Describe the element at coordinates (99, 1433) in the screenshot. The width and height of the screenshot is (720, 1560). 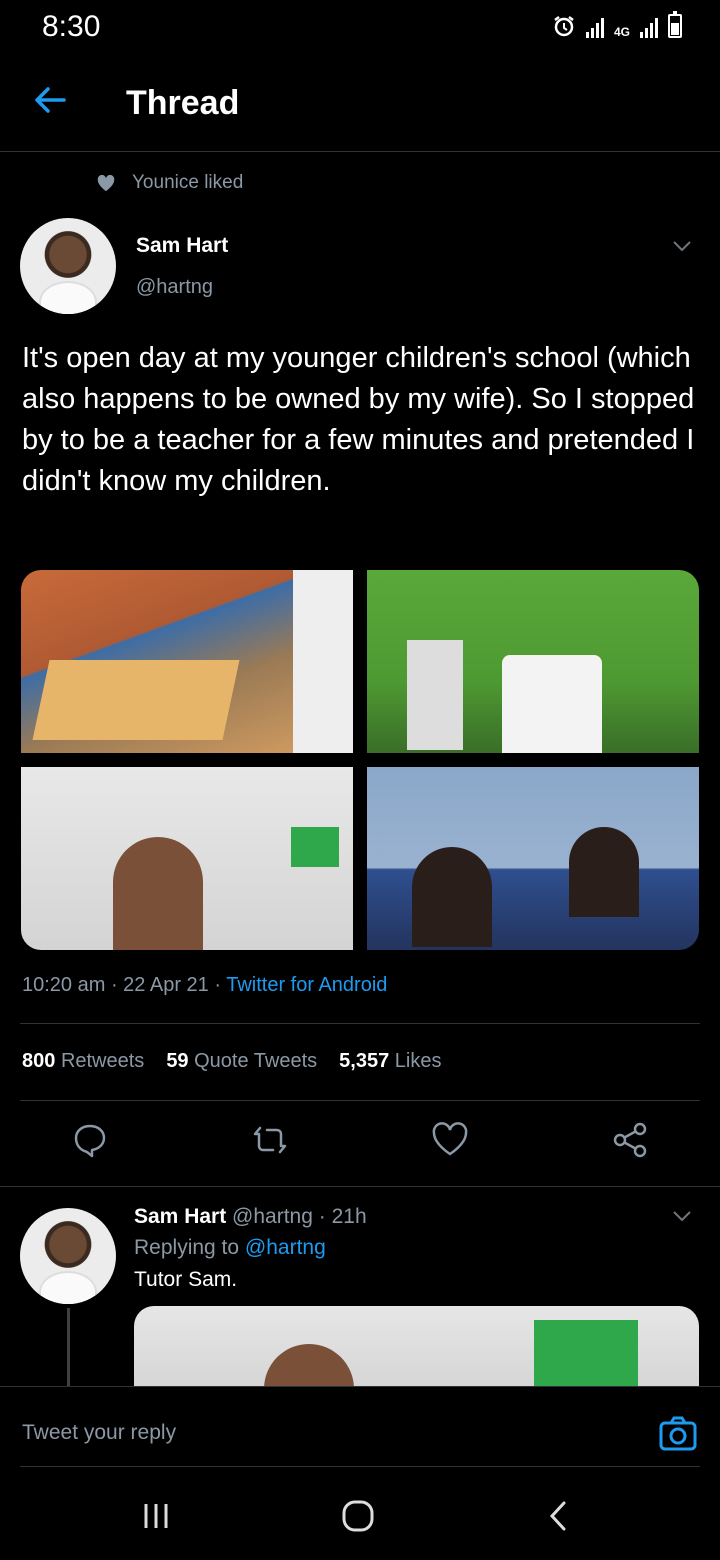
I see `reply-input: Tweet your reply` at that location.